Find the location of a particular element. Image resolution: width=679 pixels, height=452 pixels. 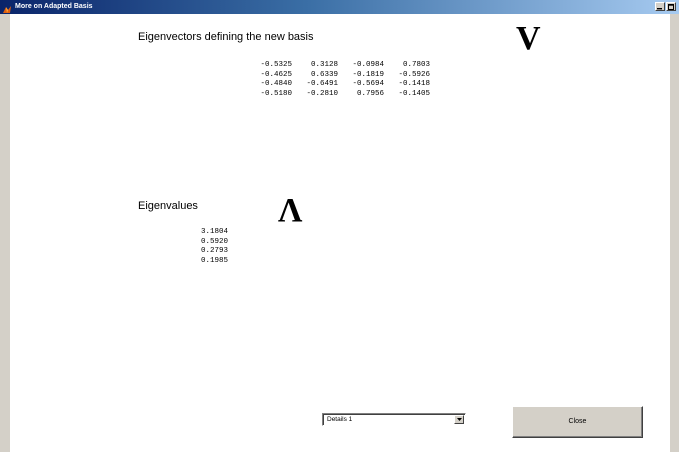

matrix-cell: -0.6491 is located at coordinates (322, 84).